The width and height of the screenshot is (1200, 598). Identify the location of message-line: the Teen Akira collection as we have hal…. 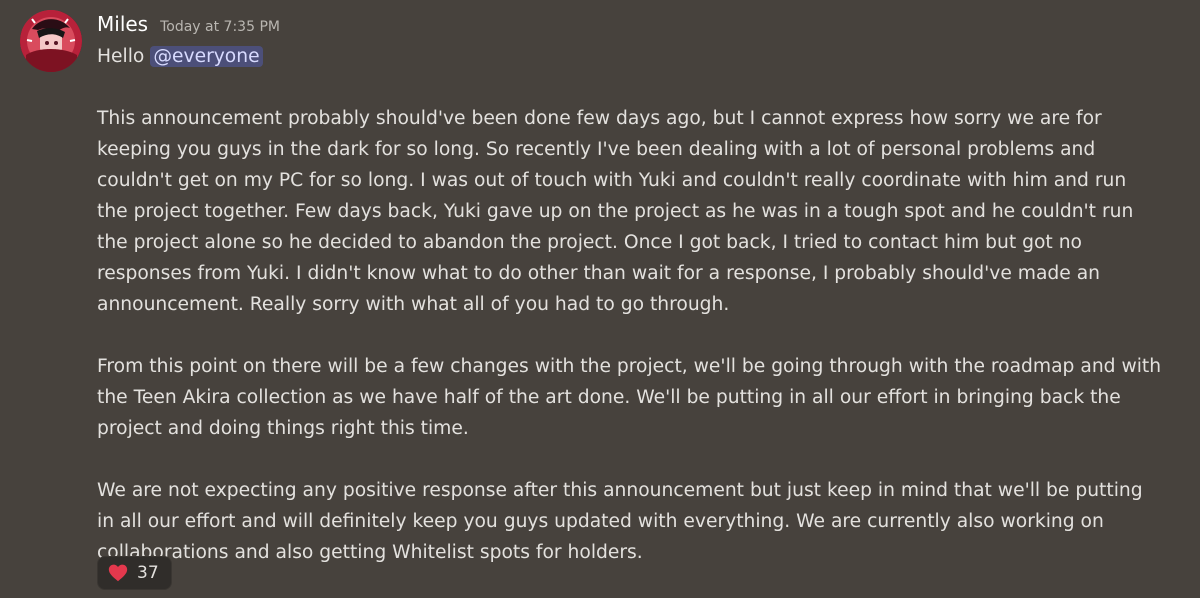
(609, 397).